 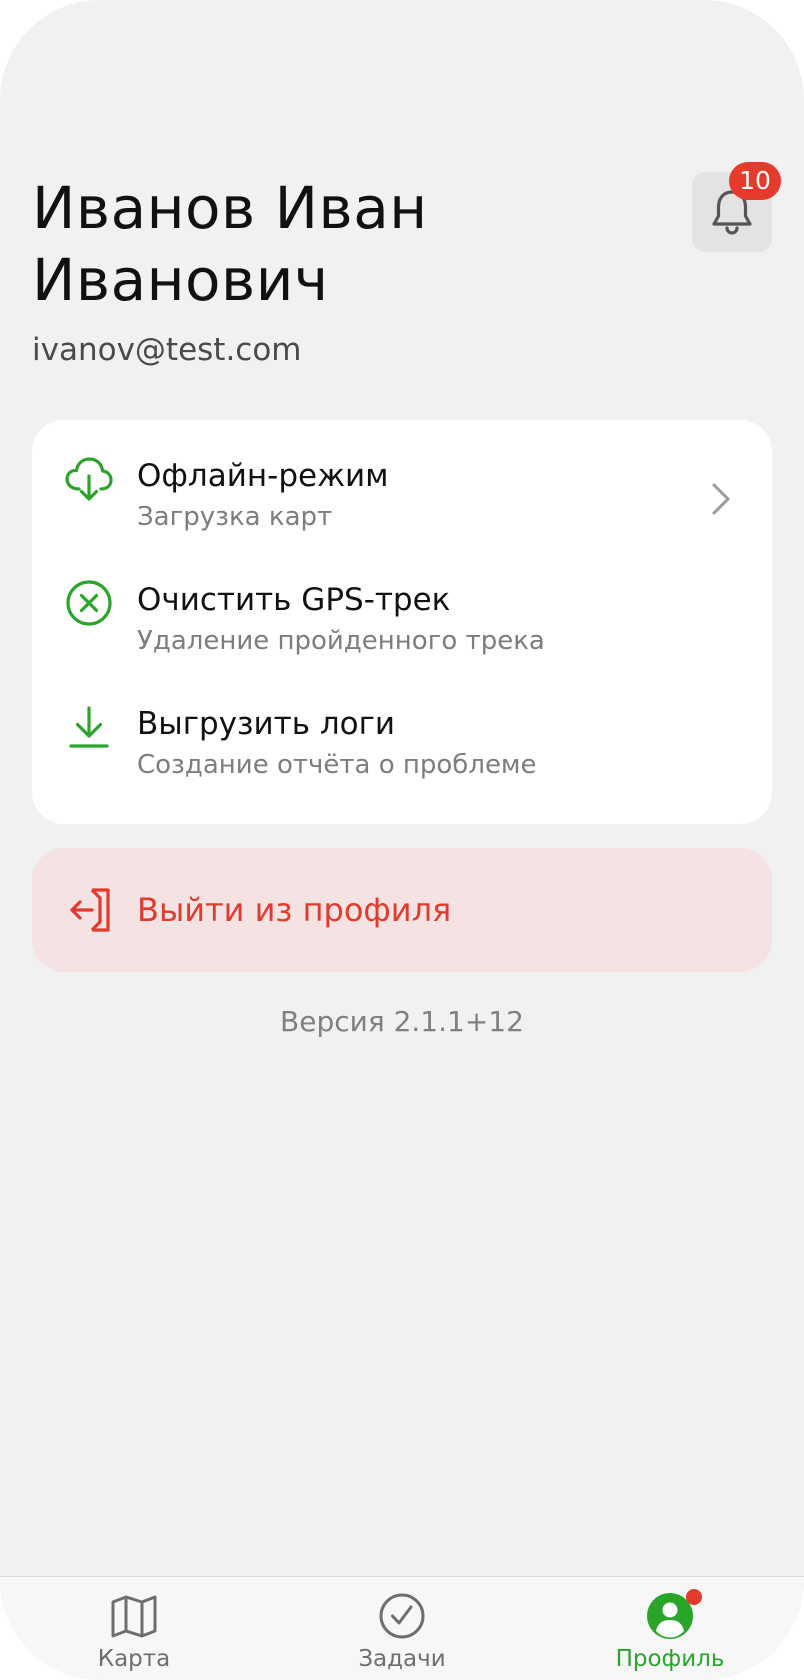 What do you see at coordinates (235, 517) in the screenshot?
I see `menu-item-subtitle: Загрузка карт` at bounding box center [235, 517].